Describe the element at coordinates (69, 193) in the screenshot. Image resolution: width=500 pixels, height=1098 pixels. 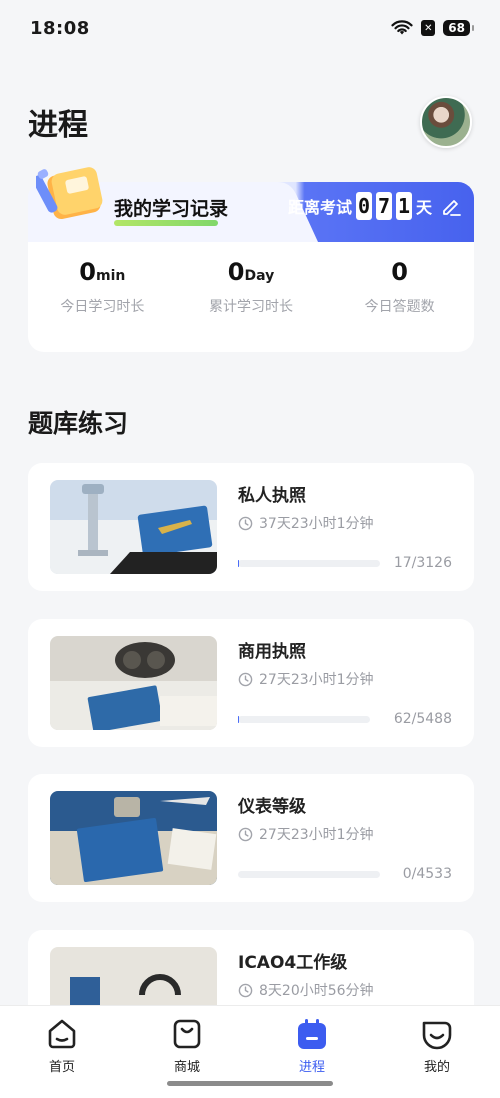
I see `notebook-illustration-icon` at that location.